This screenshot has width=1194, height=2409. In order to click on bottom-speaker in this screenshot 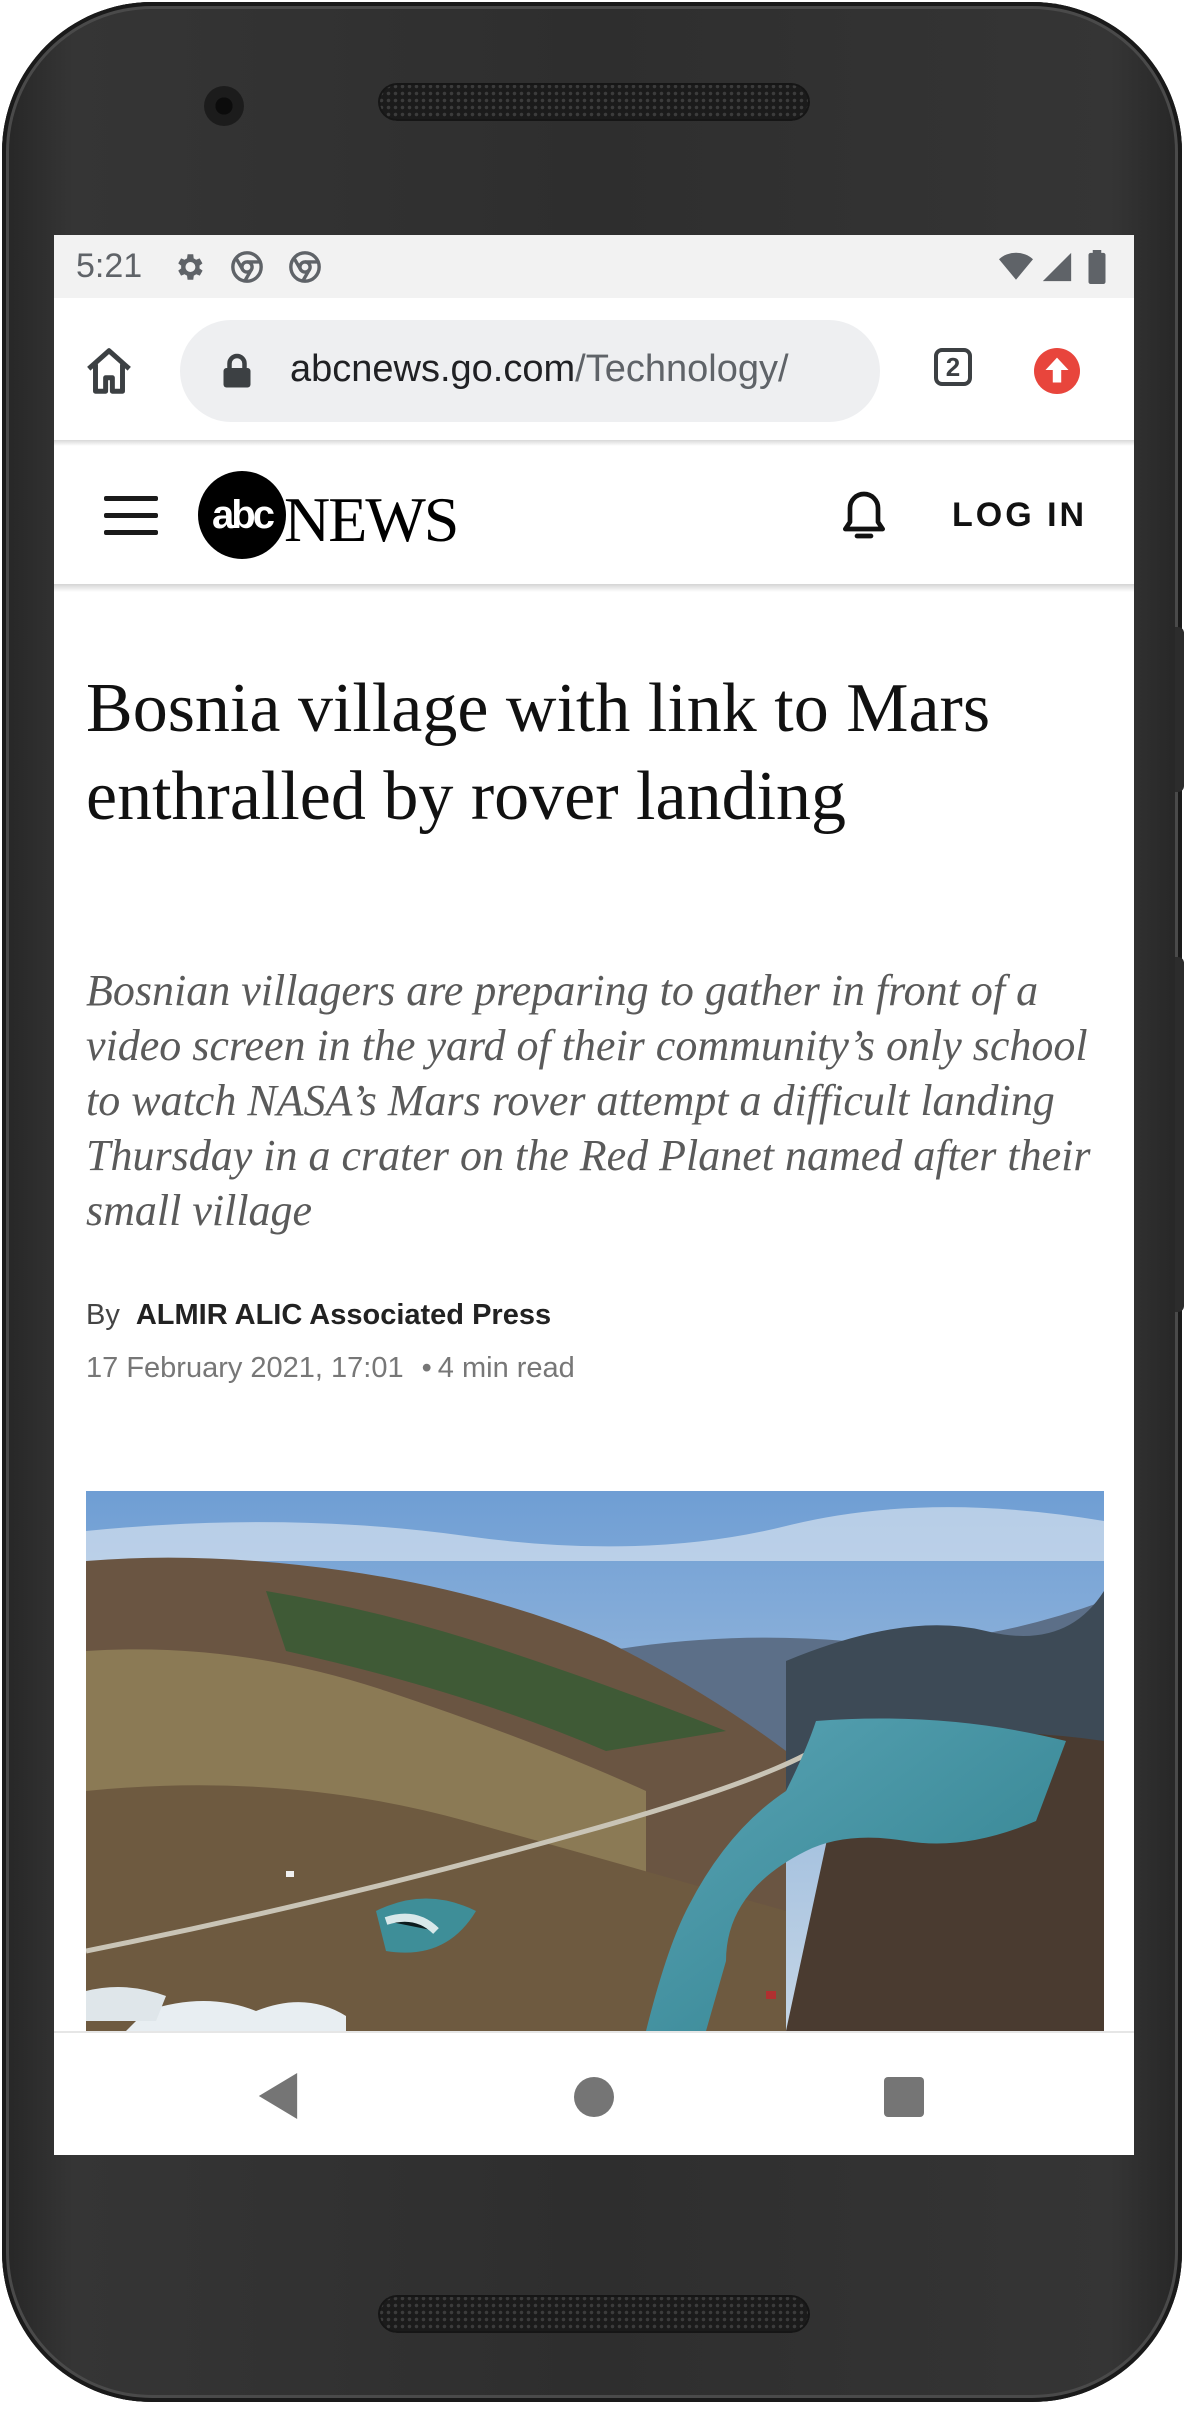, I will do `click(594, 2314)`.